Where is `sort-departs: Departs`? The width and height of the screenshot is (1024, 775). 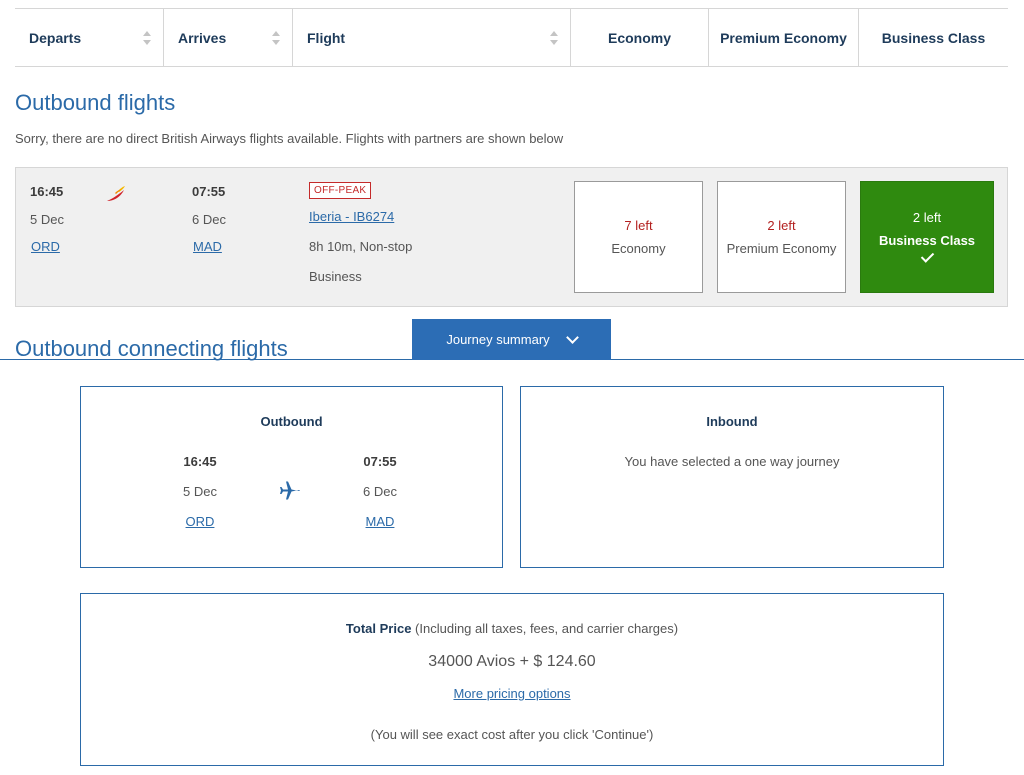 sort-departs: Departs is located at coordinates (89, 37).